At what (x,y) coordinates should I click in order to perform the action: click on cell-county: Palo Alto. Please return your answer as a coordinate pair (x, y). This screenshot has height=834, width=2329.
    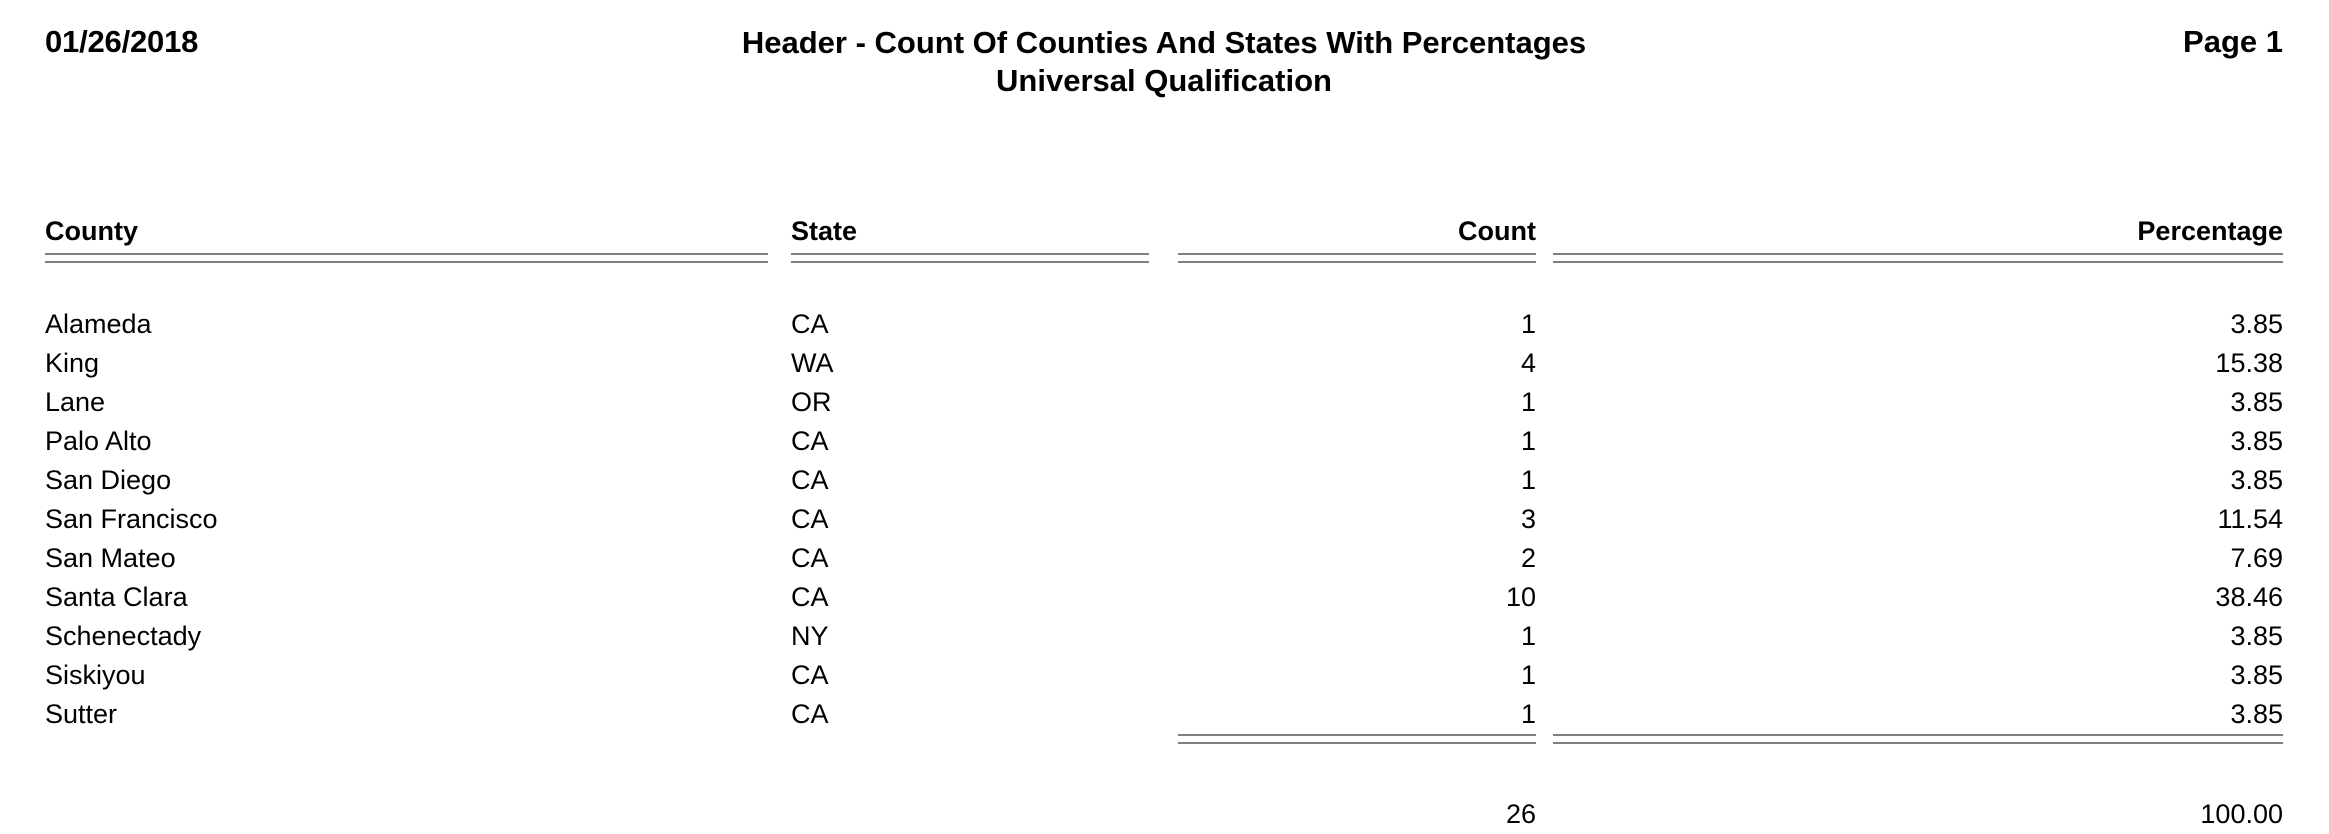
    Looking at the image, I should click on (98, 441).